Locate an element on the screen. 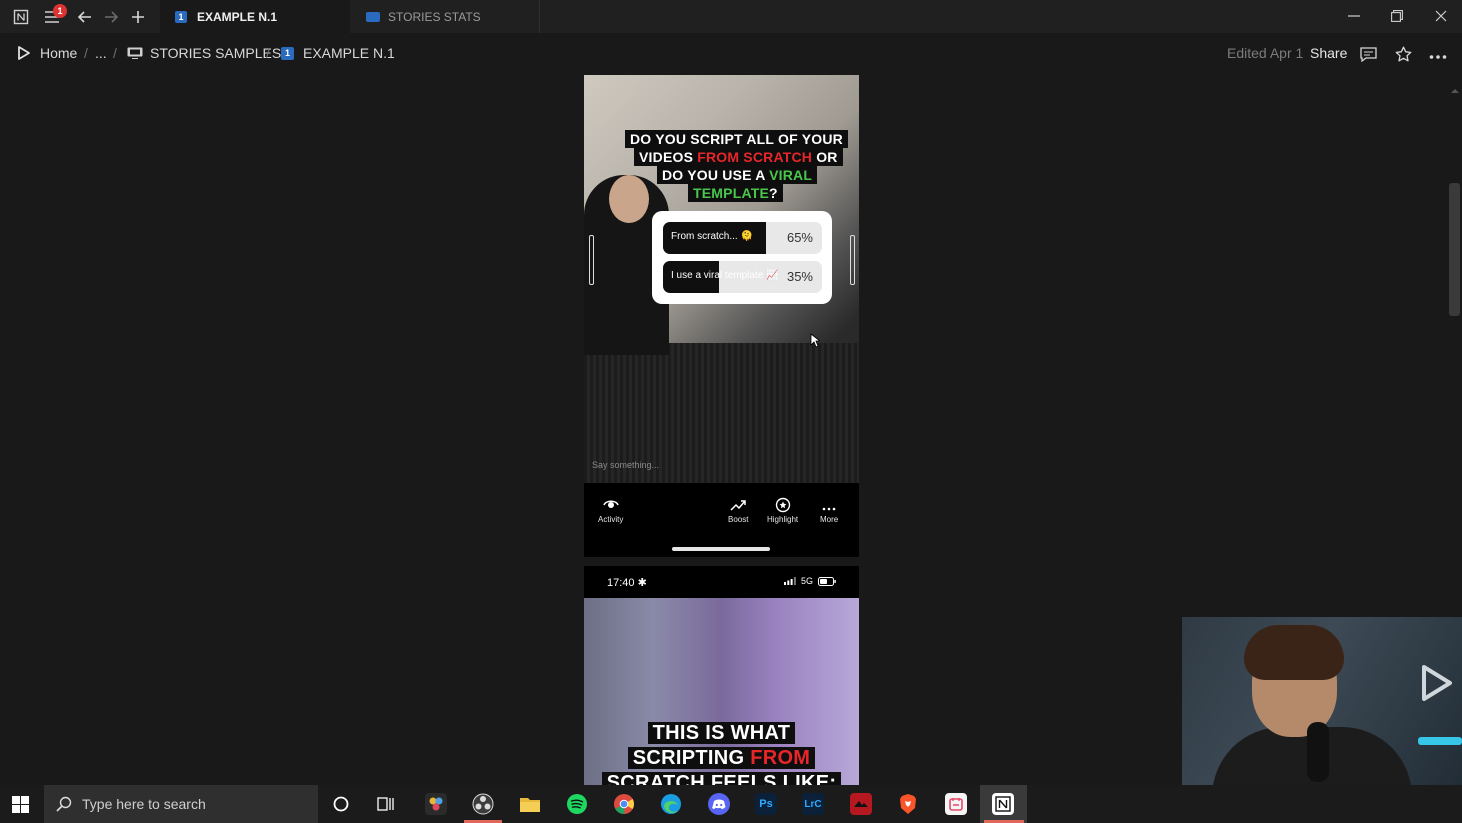 The height and width of the screenshot is (823, 1462). taskbar-search-input: Type here to search is located at coordinates (181, 804).